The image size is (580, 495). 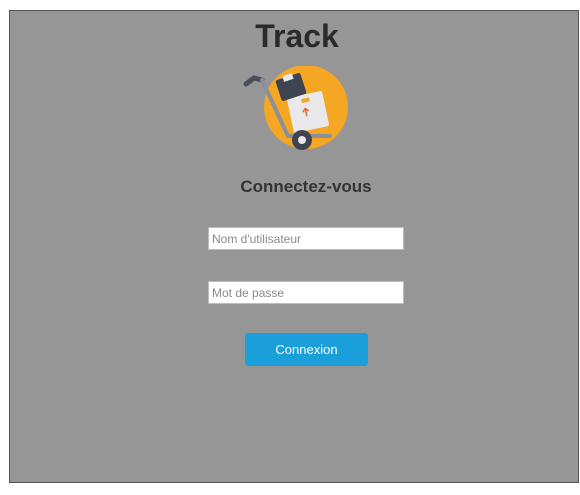 I want to click on wheel-hub, so click(x=302, y=140).